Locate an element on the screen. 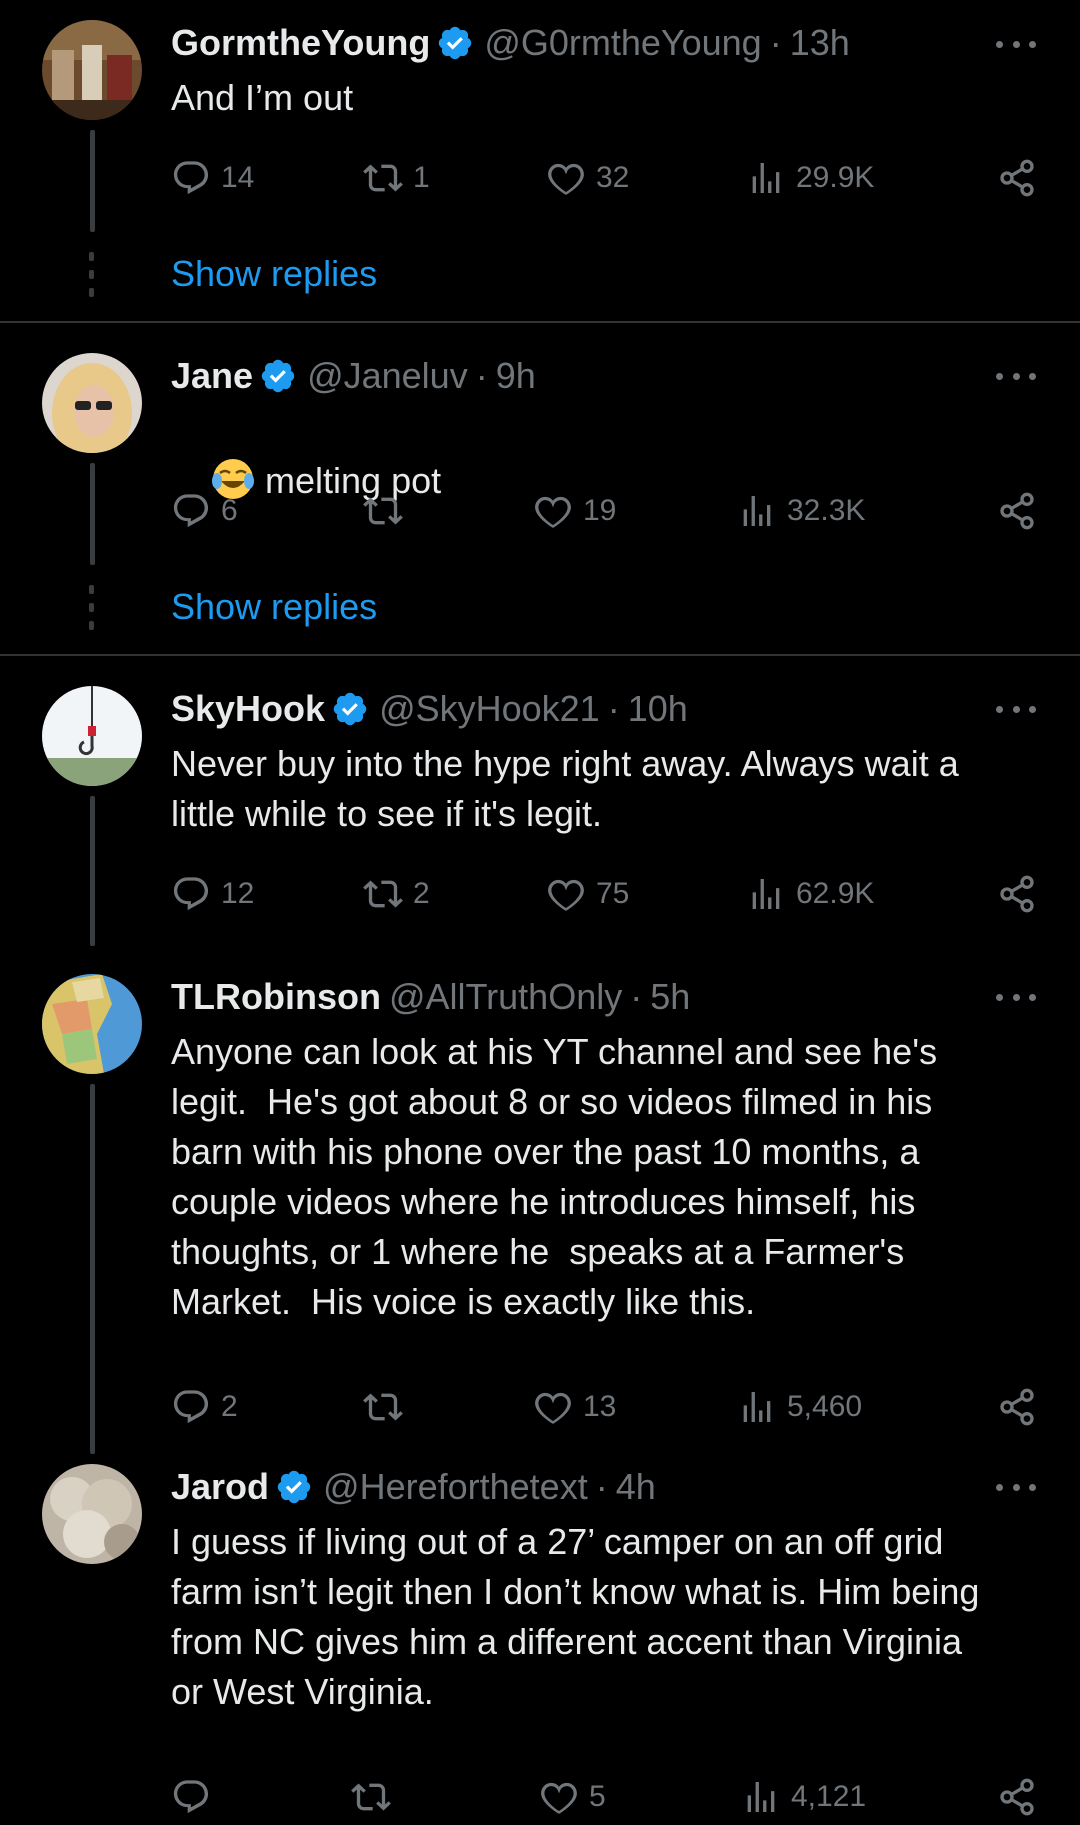  like-count: 13 is located at coordinates (600, 1406).